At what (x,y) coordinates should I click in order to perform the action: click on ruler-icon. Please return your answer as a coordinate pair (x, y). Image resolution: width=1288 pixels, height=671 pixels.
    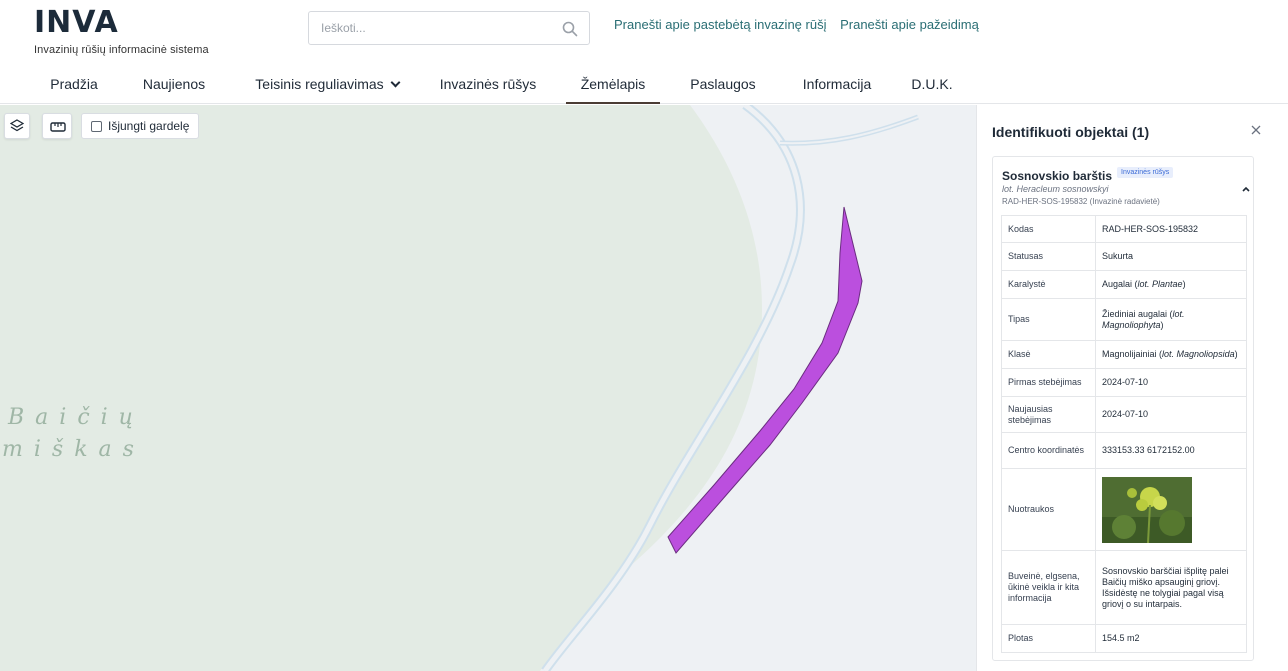
    Looking at the image, I should click on (58, 129).